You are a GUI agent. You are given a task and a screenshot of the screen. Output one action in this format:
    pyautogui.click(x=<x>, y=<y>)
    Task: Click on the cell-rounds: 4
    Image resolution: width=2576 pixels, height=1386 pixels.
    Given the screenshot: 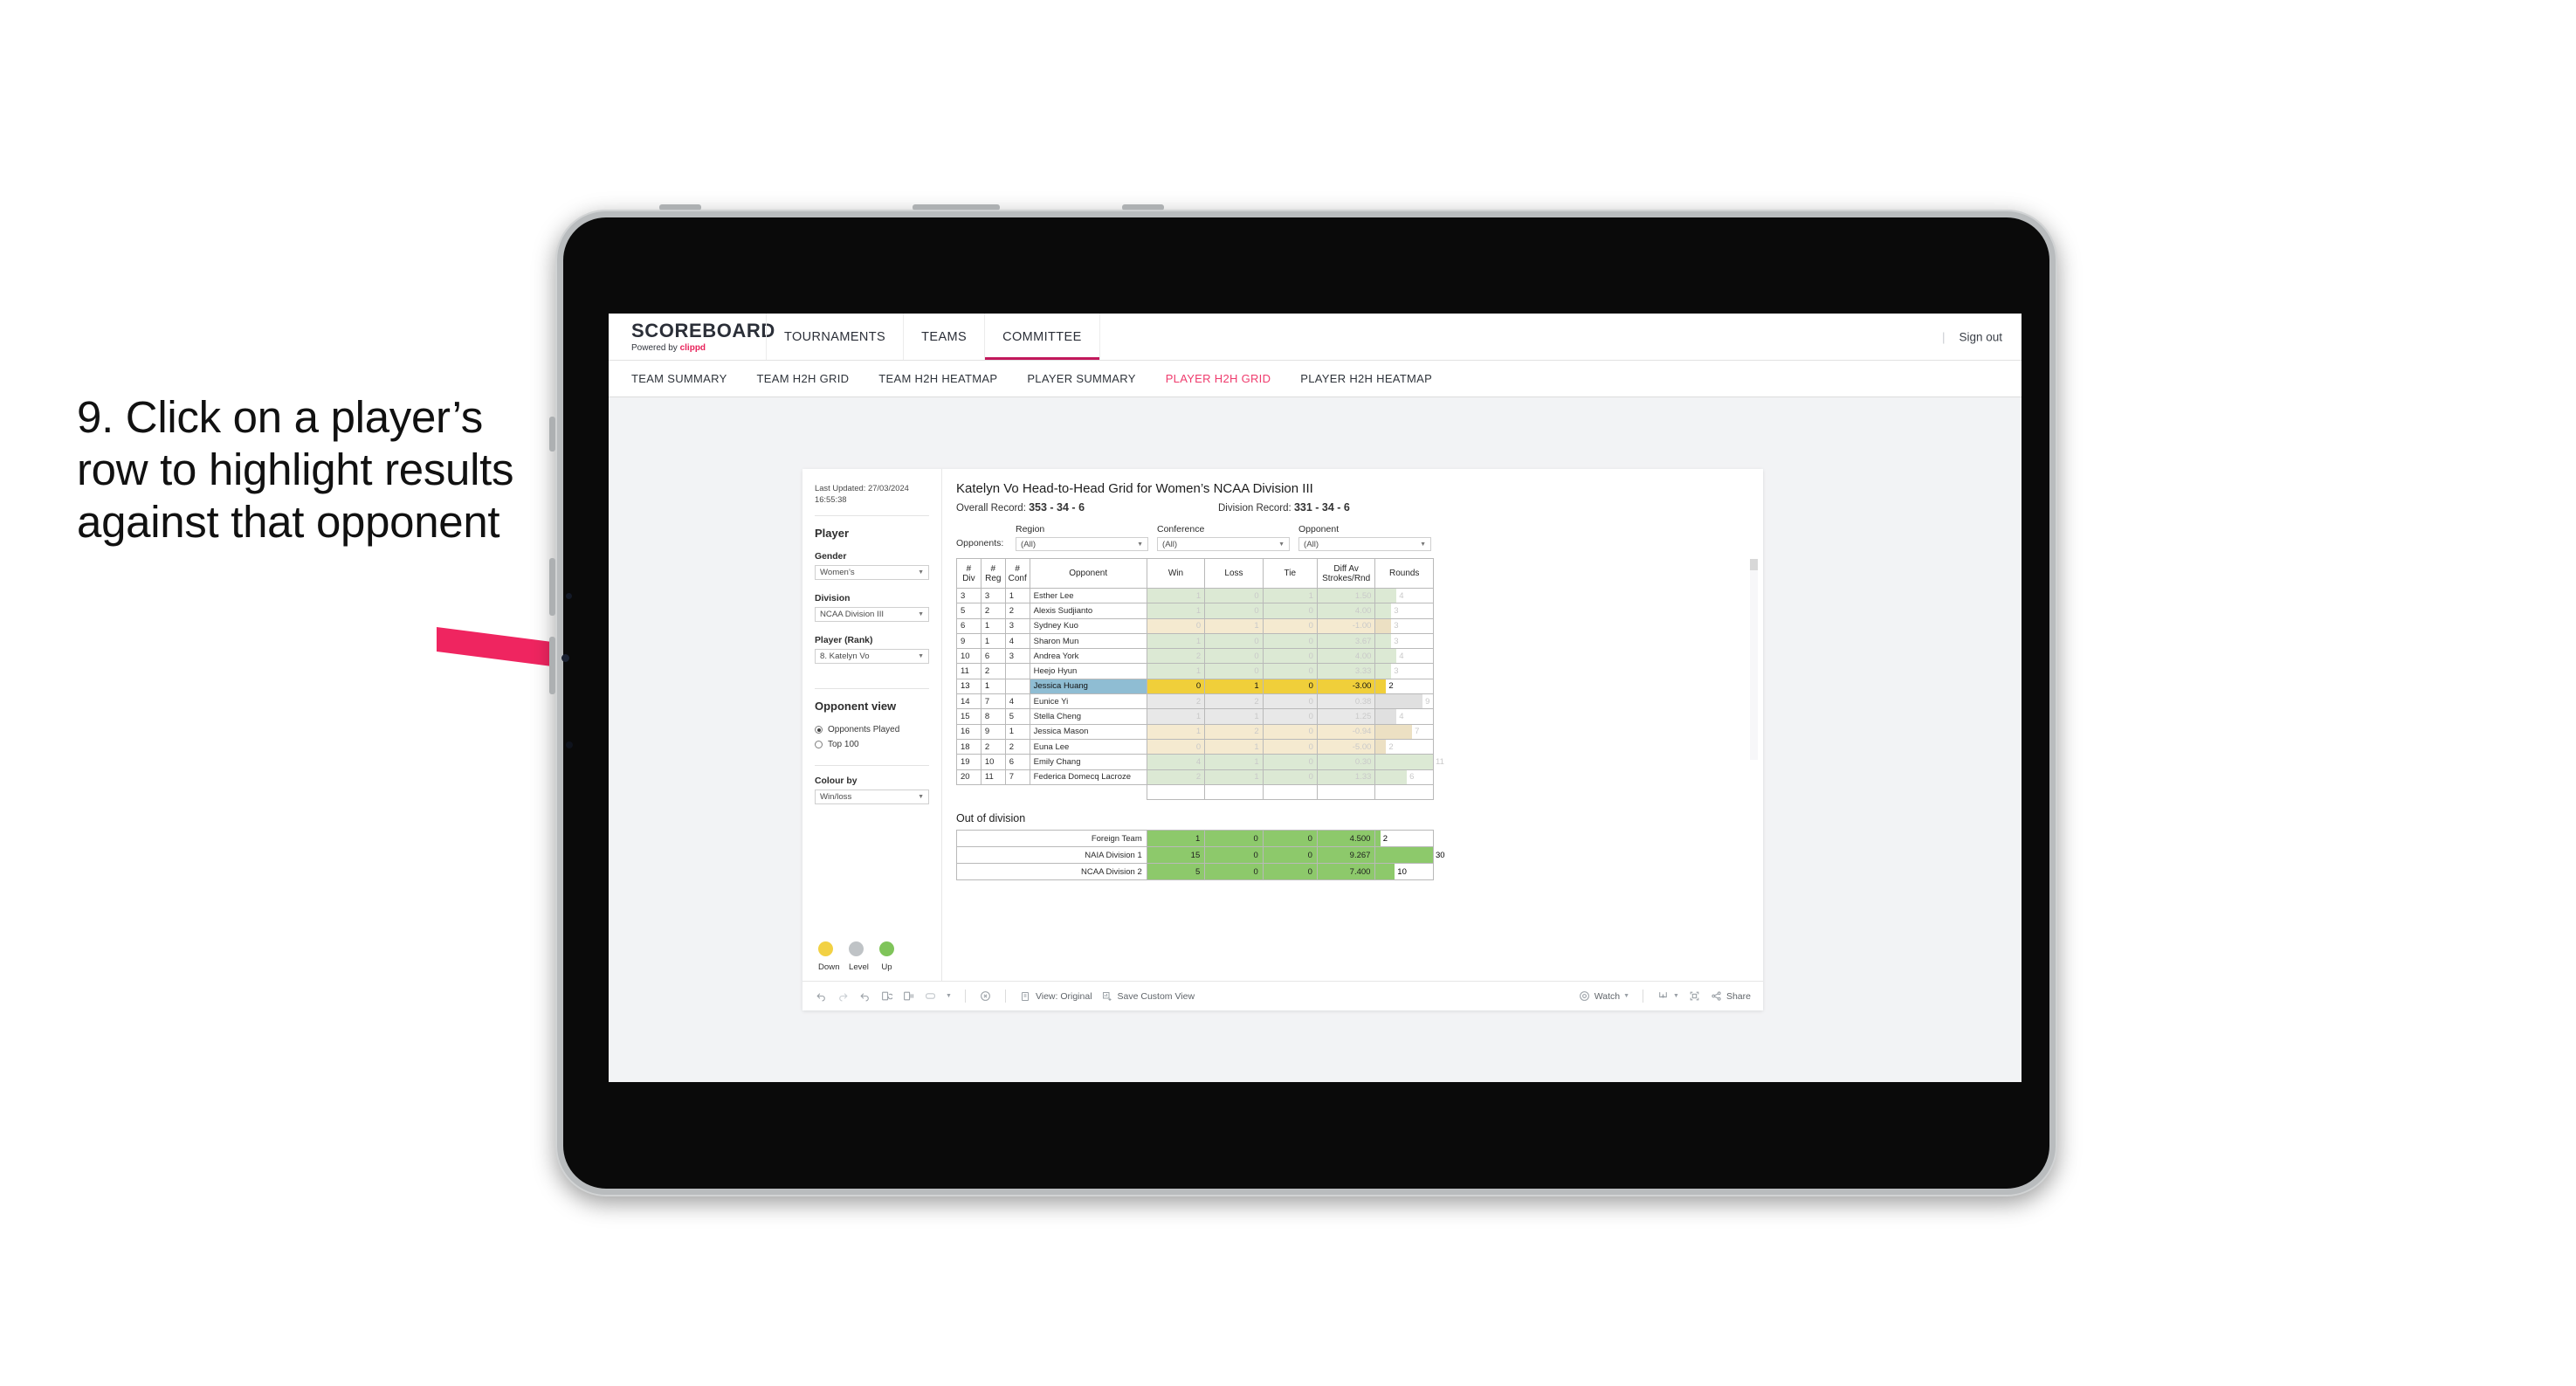 What is the action you would take?
    pyautogui.click(x=1404, y=657)
    